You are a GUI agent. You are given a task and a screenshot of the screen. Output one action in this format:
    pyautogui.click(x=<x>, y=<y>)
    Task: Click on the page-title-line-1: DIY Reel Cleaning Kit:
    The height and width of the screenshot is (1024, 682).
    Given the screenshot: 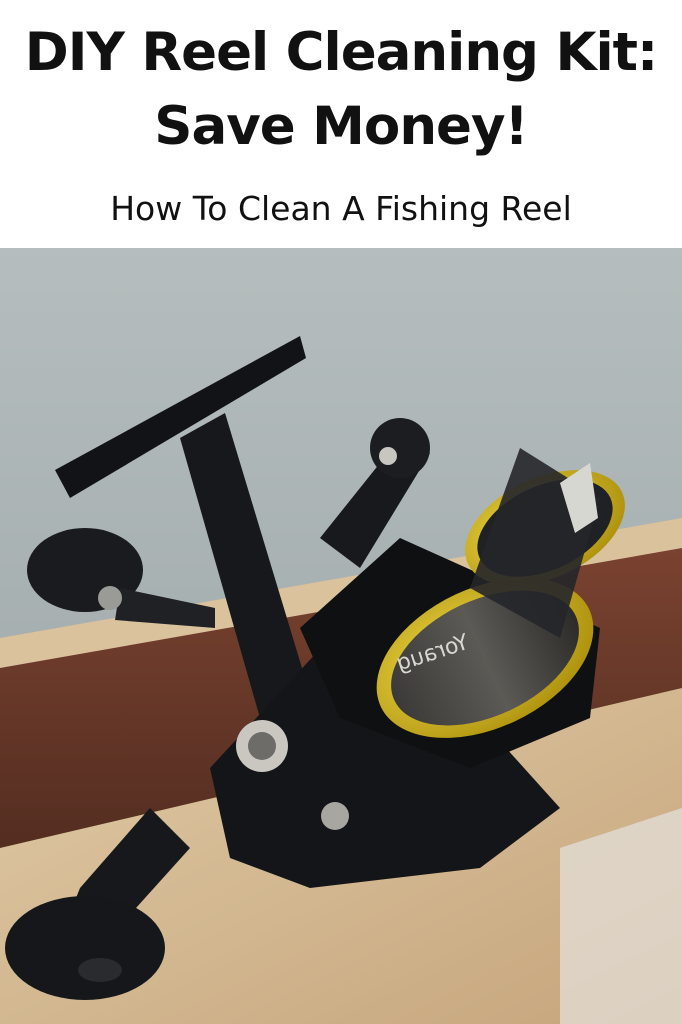 What is the action you would take?
    pyautogui.click(x=341, y=52)
    